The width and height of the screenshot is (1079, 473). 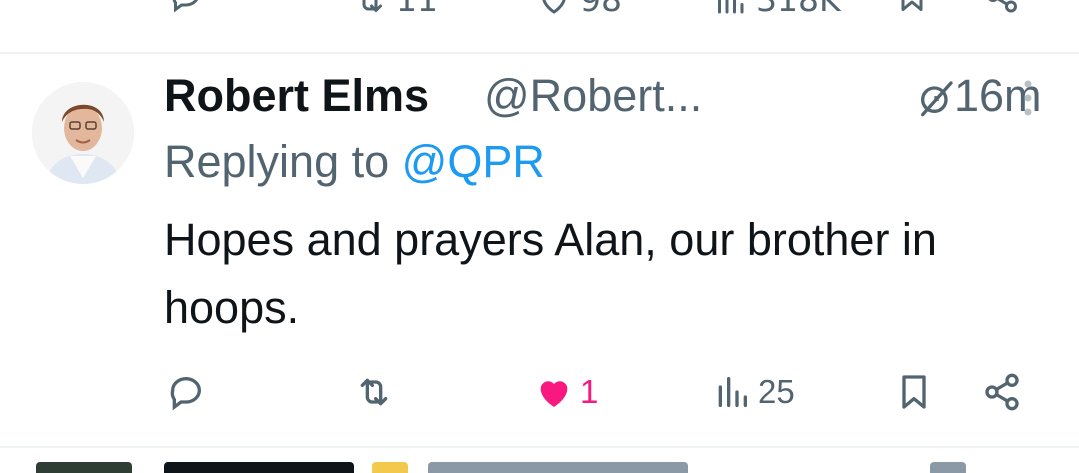 I want to click on next-author-name-edge, so click(x=259, y=467).